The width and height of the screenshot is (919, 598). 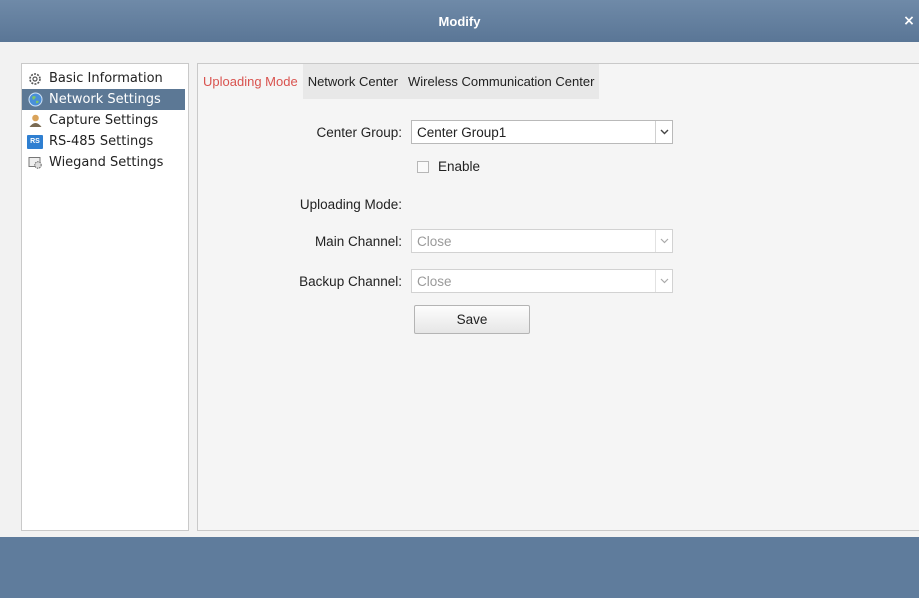 I want to click on title-bar: Modify ×, so click(x=459, y=21).